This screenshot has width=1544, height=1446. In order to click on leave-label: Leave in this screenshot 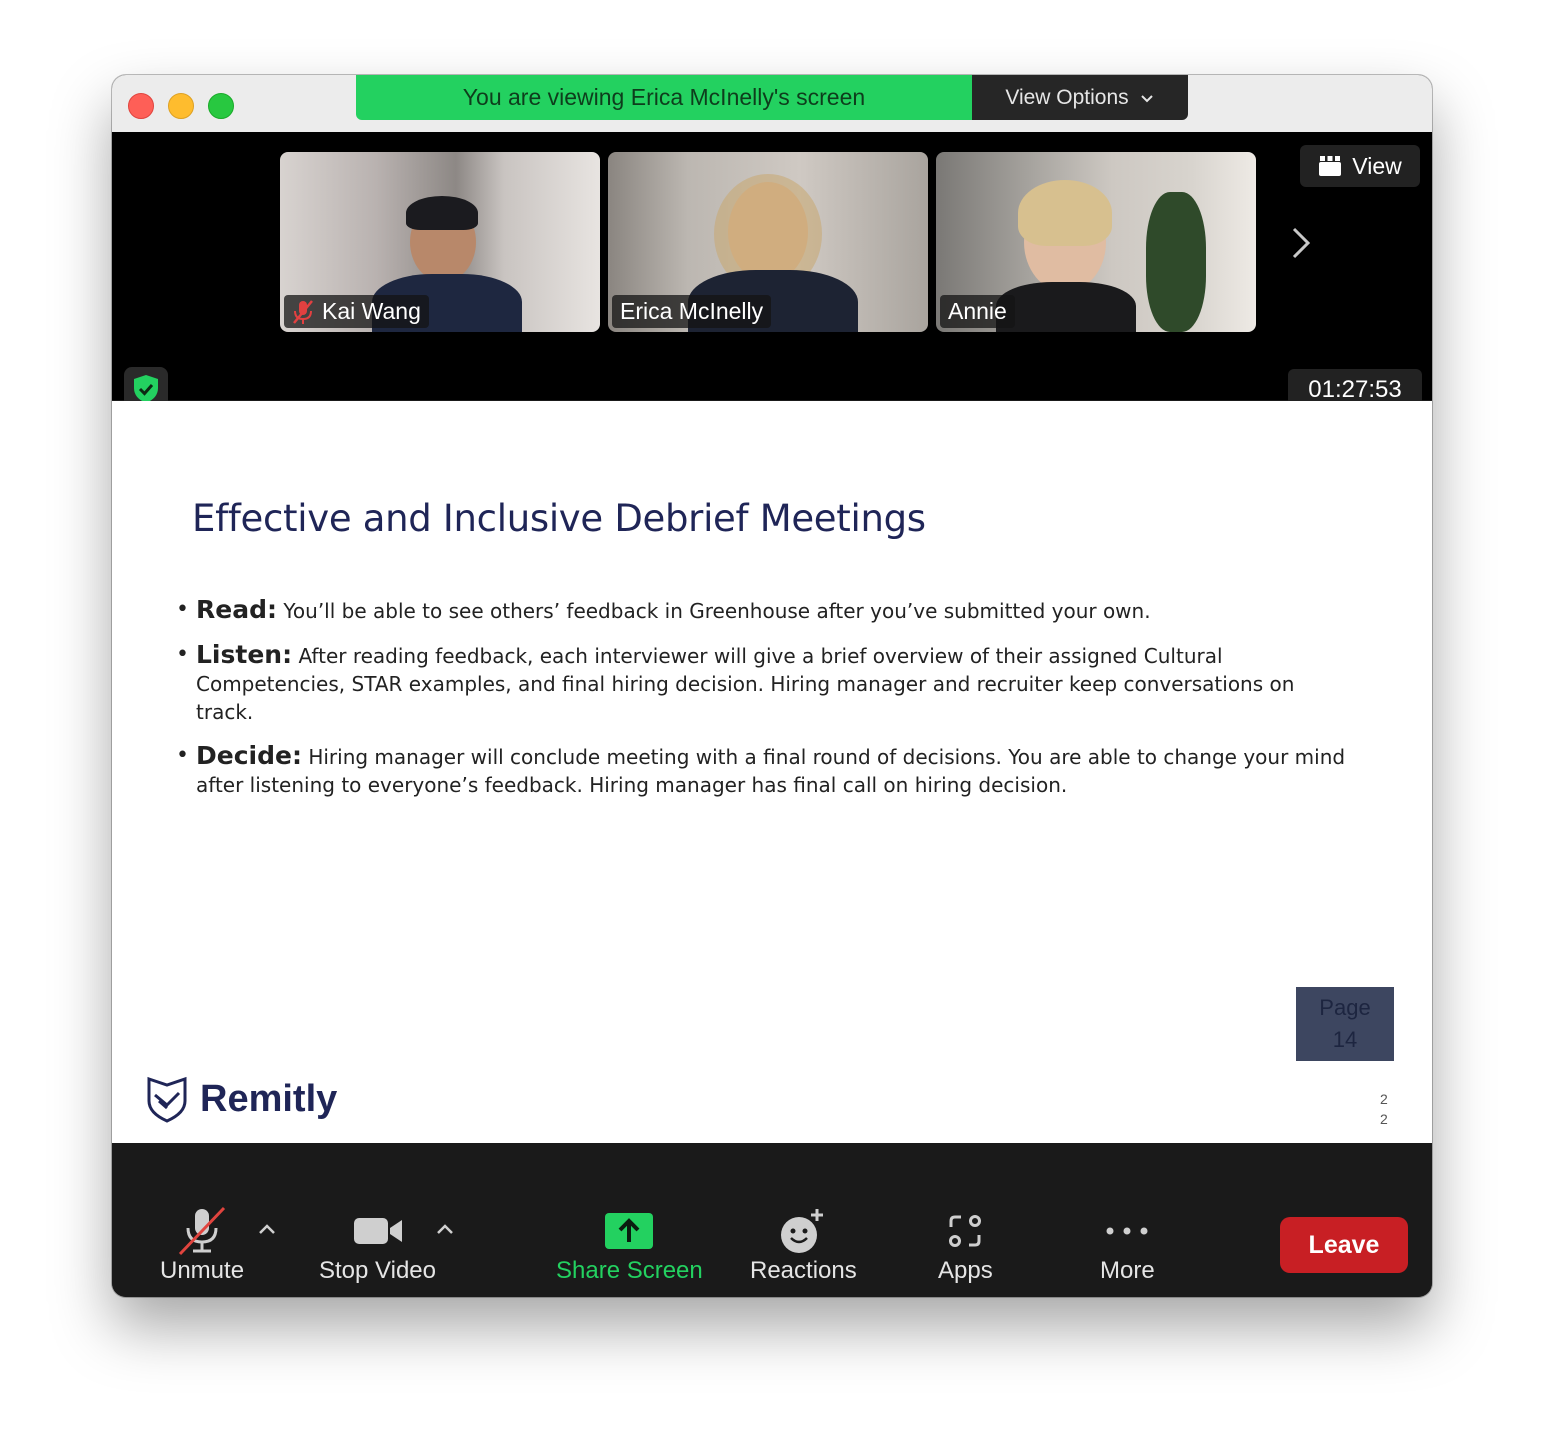, I will do `click(1344, 1244)`.